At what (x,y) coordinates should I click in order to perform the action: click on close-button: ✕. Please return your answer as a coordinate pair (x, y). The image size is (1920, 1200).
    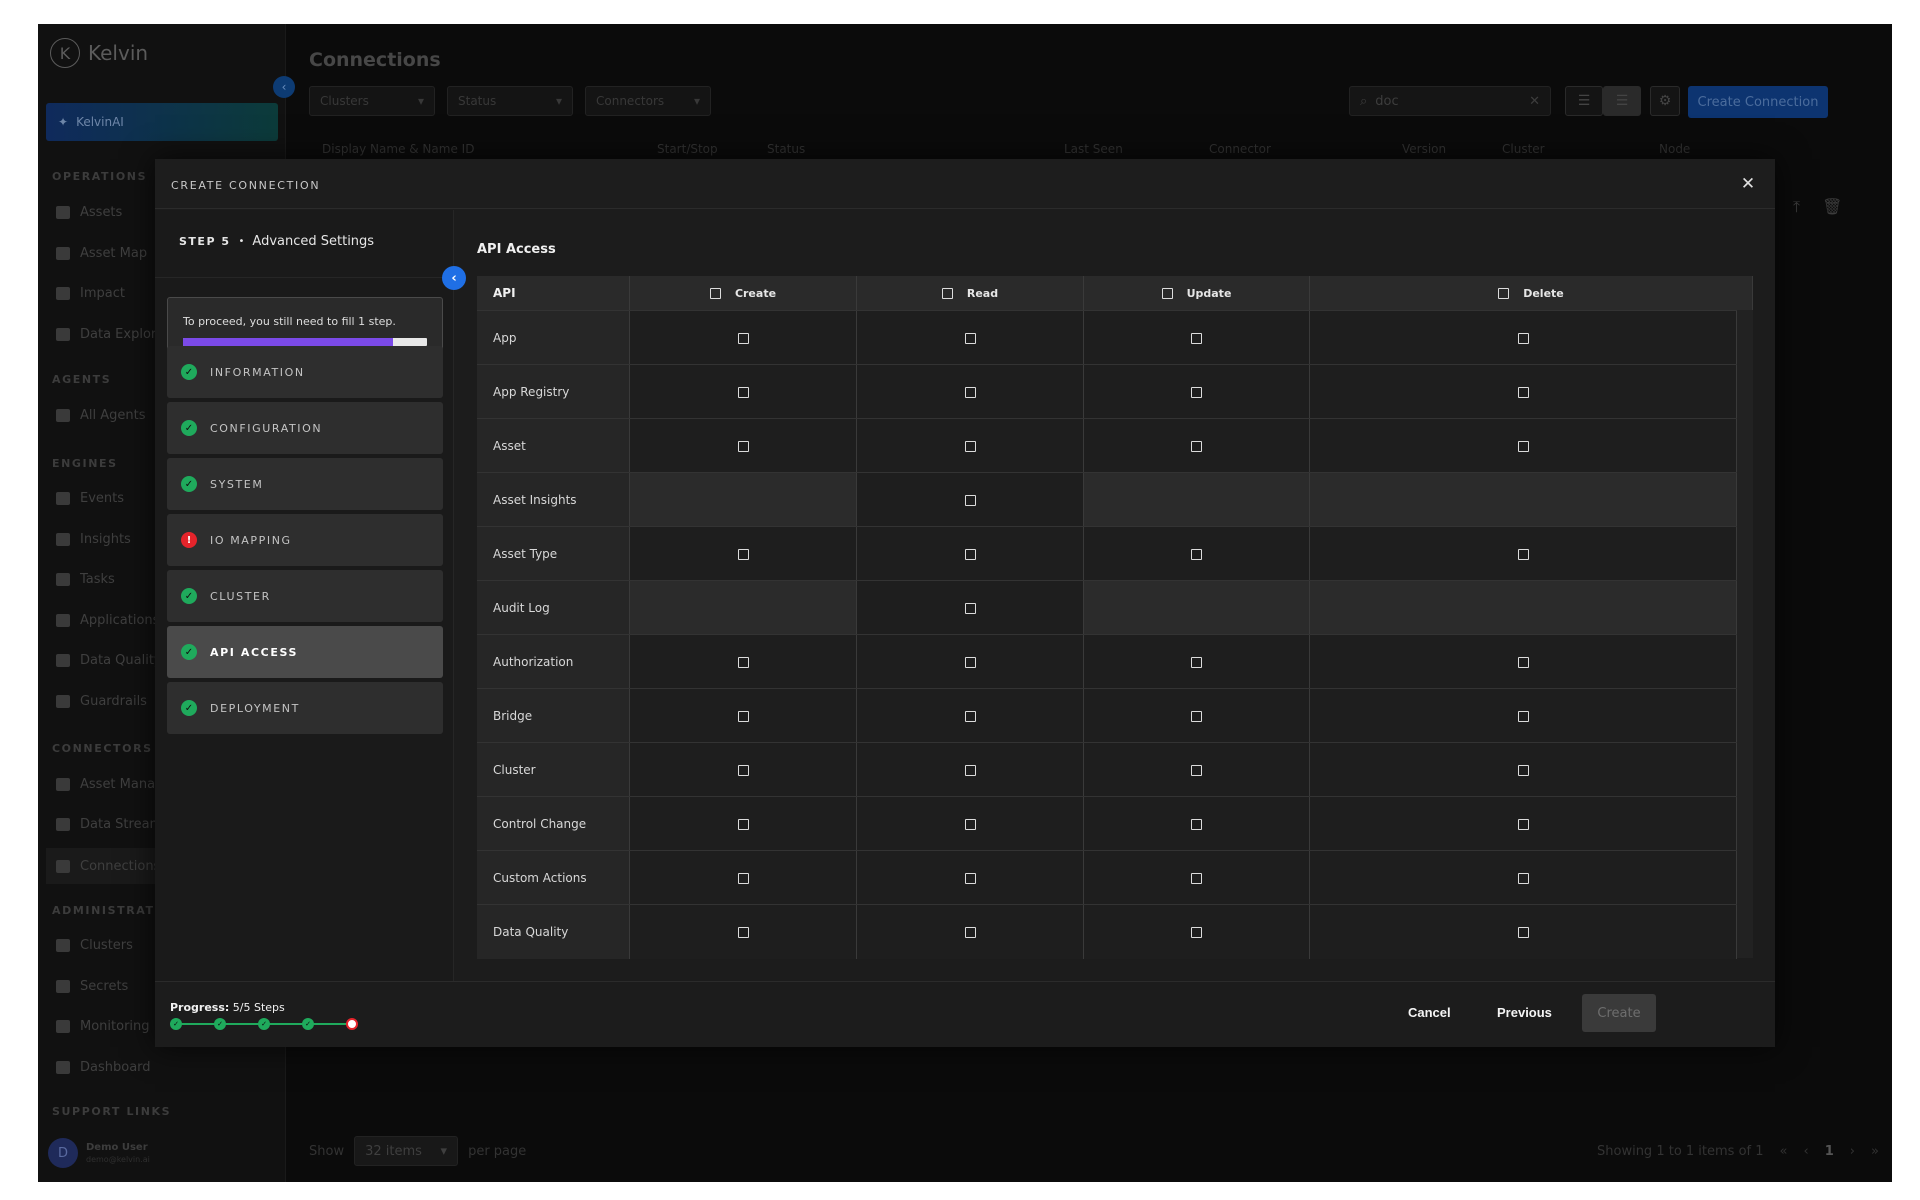
    Looking at the image, I should click on (1748, 184).